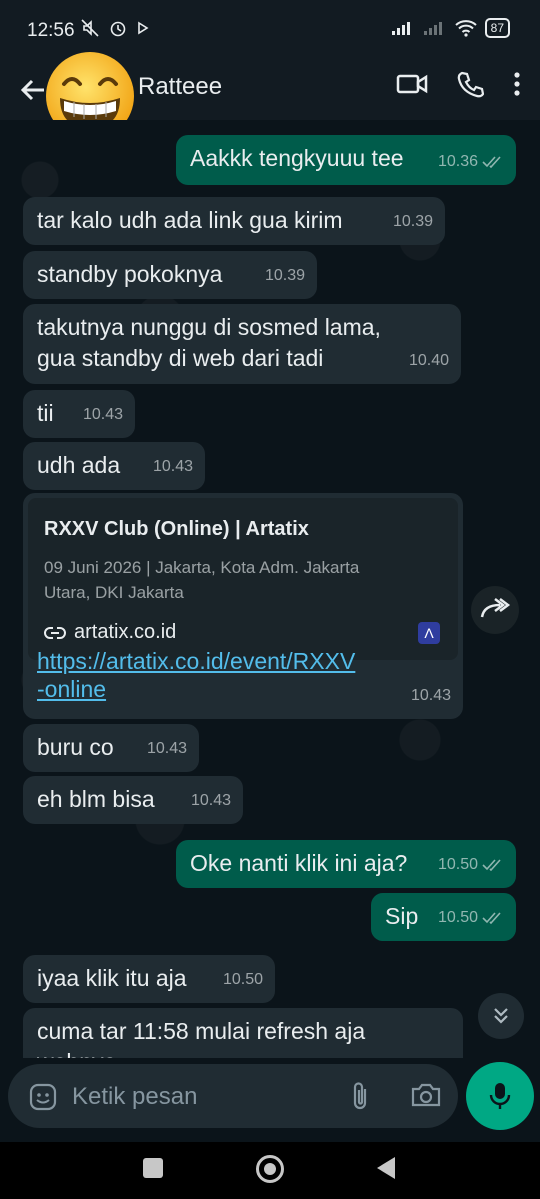  I want to click on message-url: https://artatix.co.id/event/RXXV -online, so click(196, 675).